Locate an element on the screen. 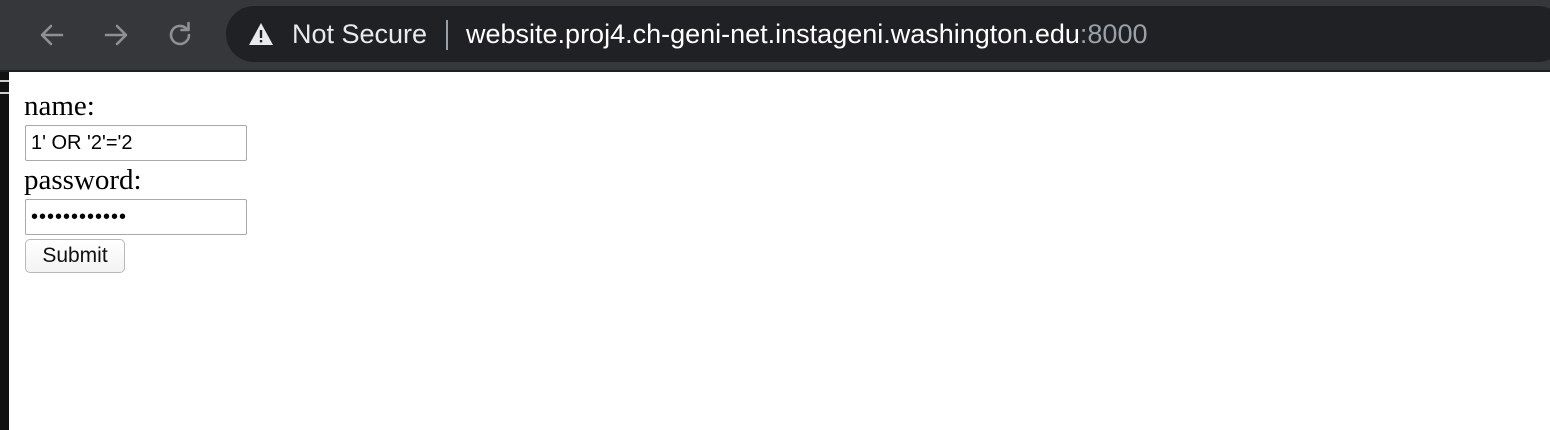 The width and height of the screenshot is (1550, 430). name-input is located at coordinates (136, 143).